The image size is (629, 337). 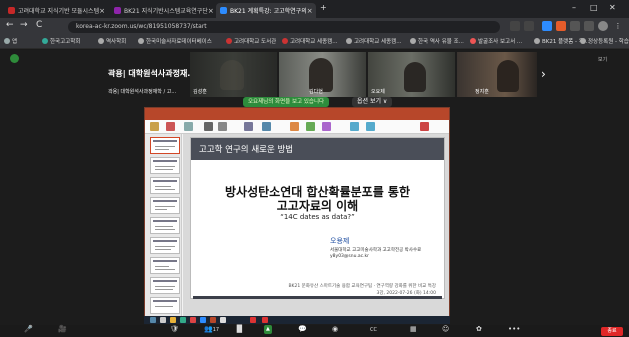 I want to click on share-icon, so click(x=515, y=26).